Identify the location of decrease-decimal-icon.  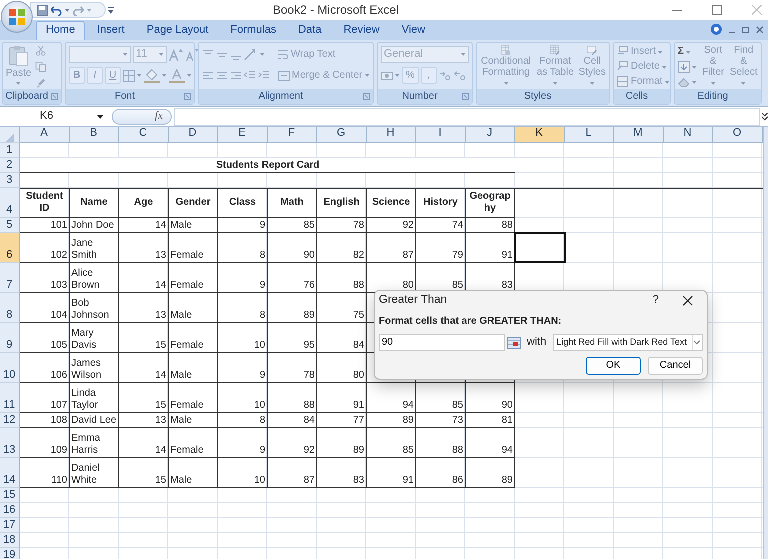
(460, 76).